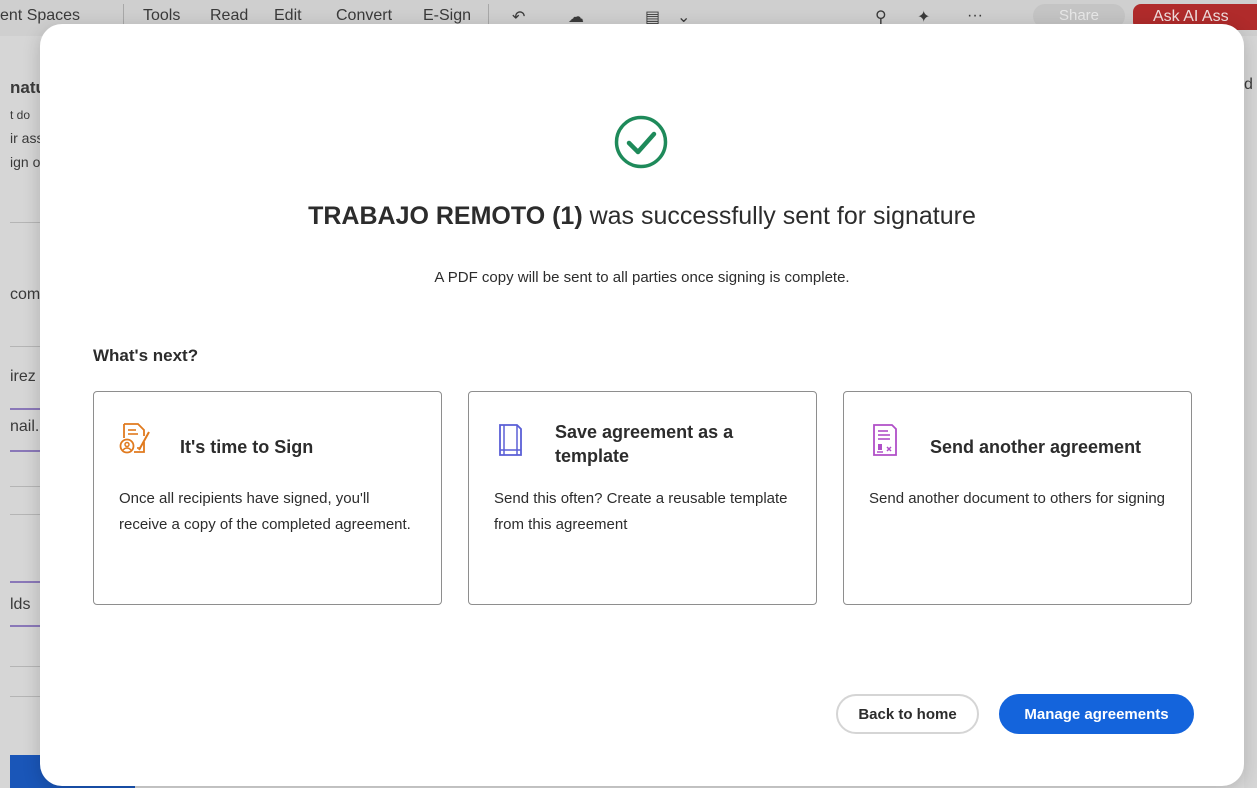 The image size is (1257, 788). I want to click on panel-heading: natu, so click(25, 87).